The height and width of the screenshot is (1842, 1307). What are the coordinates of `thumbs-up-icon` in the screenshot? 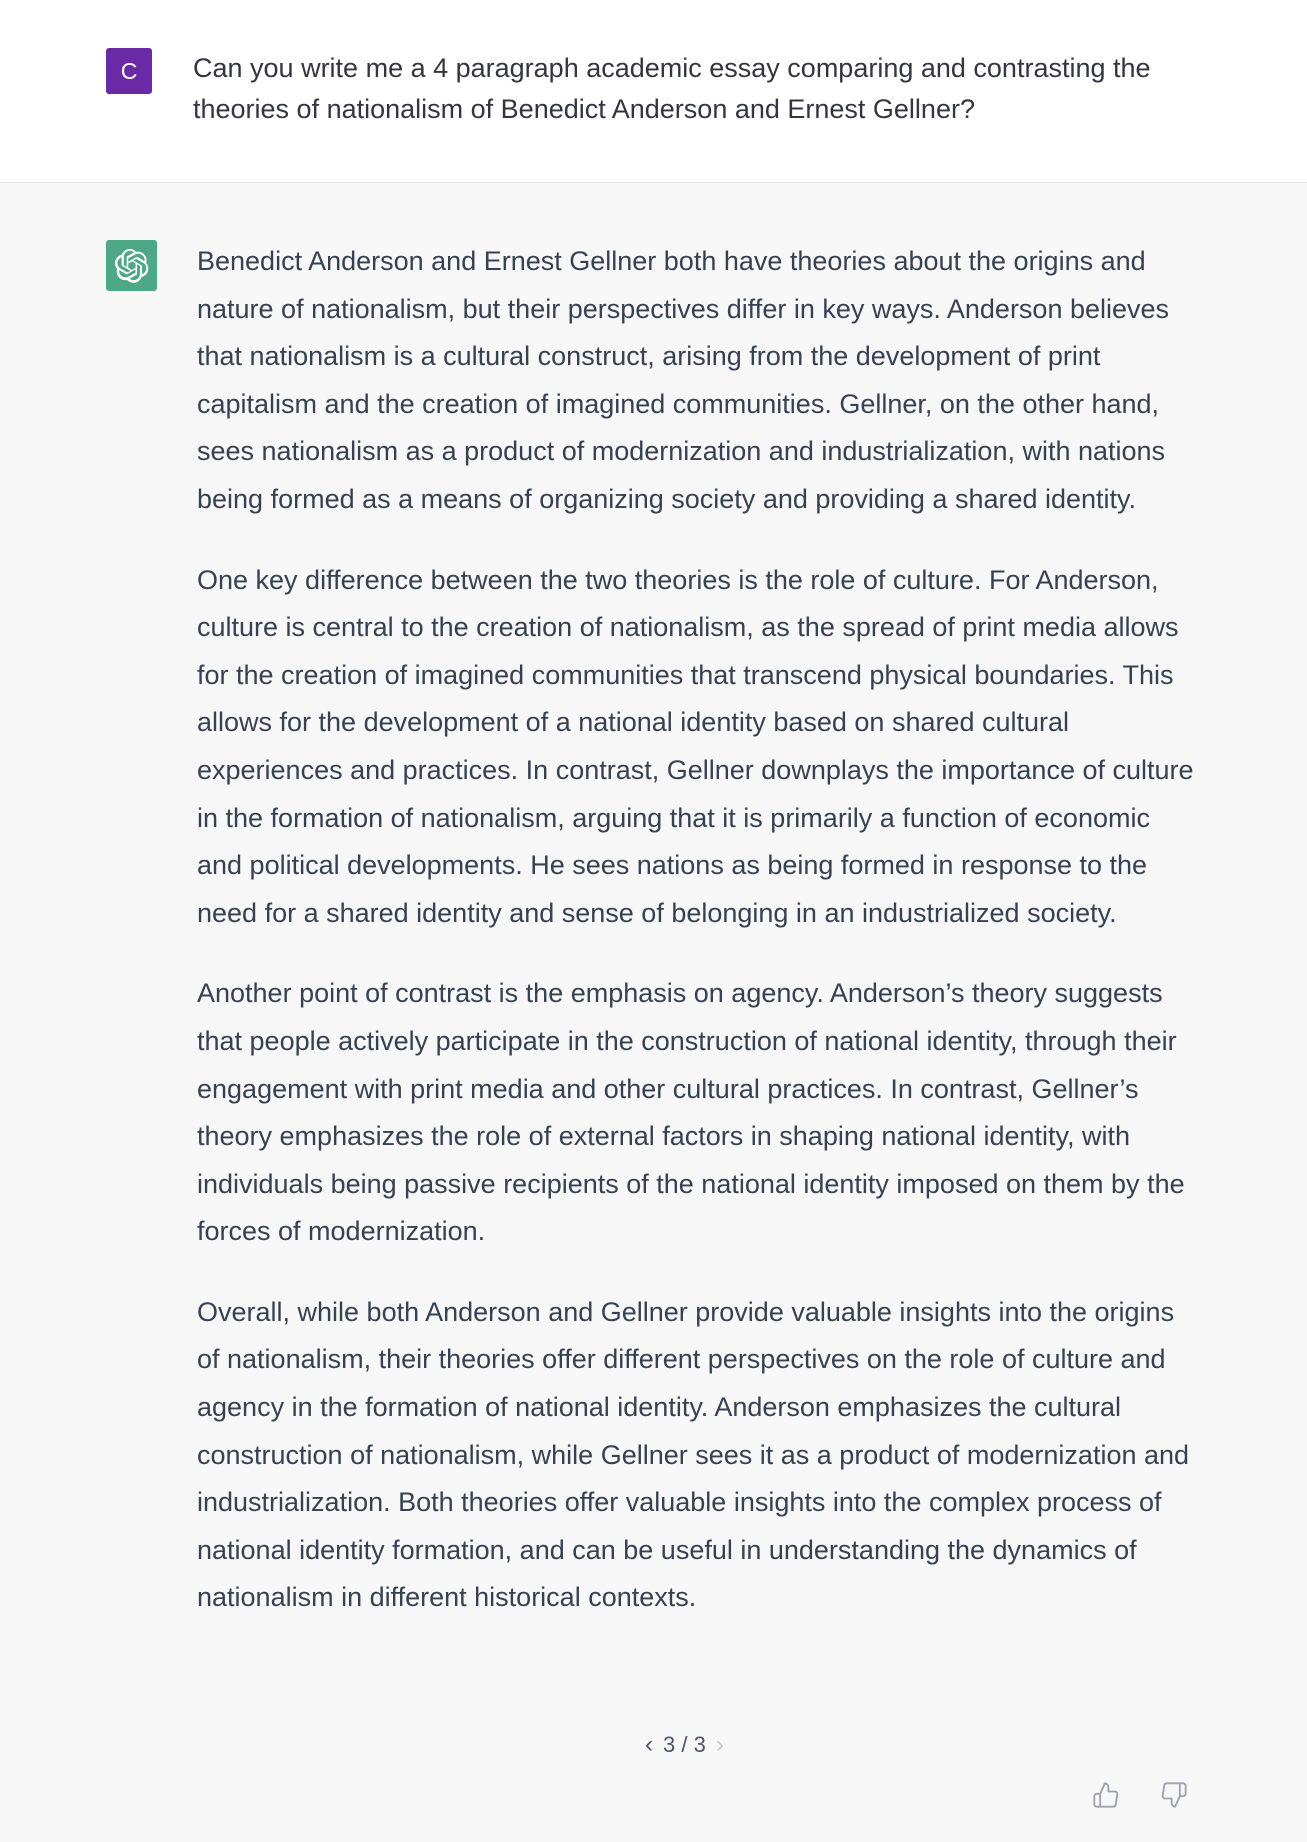 It's located at (1106, 1795).